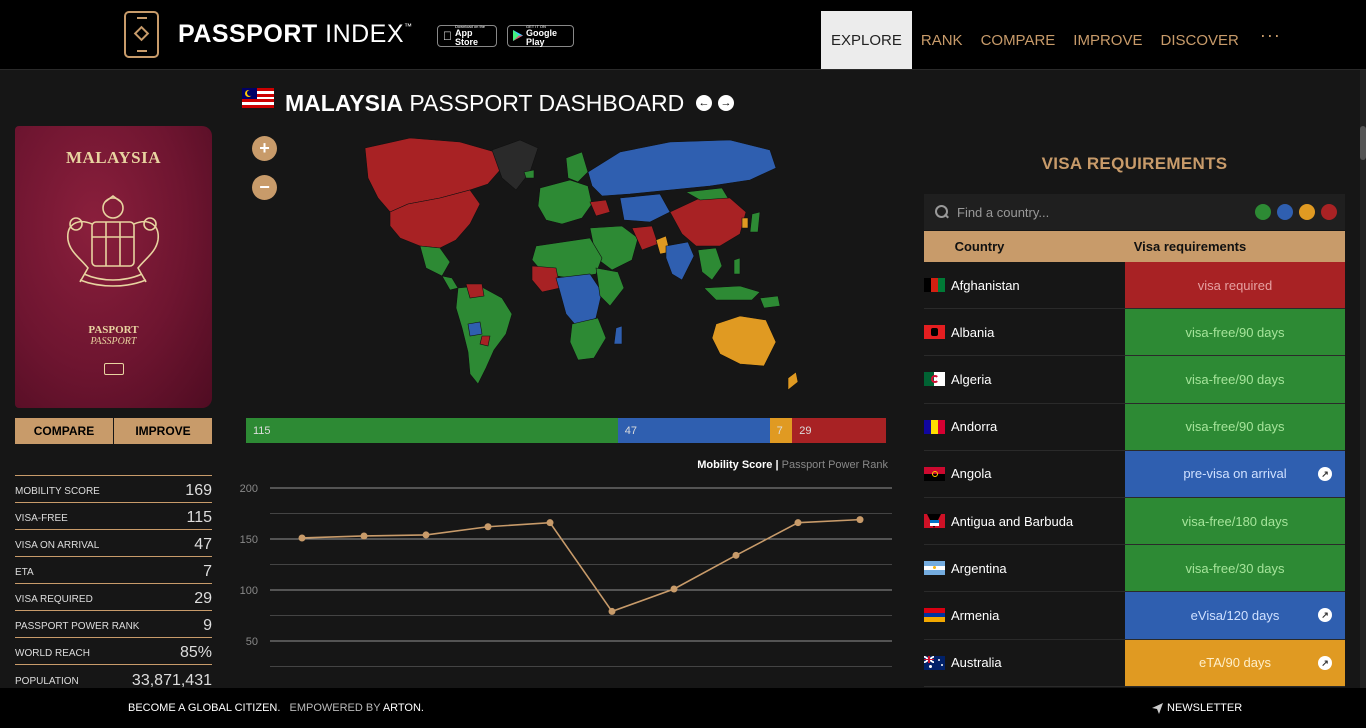  I want to click on zoom-out-button: −, so click(264, 187).